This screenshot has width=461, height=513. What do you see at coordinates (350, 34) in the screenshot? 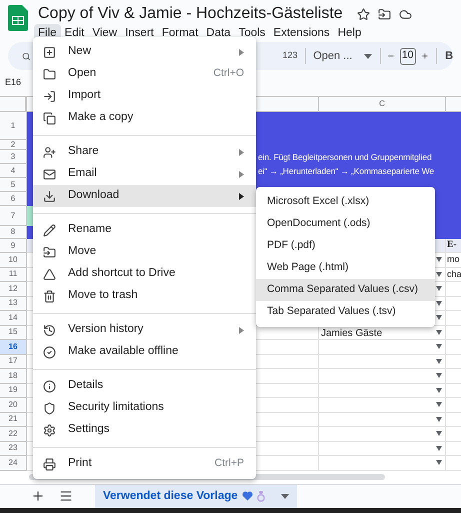
I see `menu-bar-item: Help` at bounding box center [350, 34].